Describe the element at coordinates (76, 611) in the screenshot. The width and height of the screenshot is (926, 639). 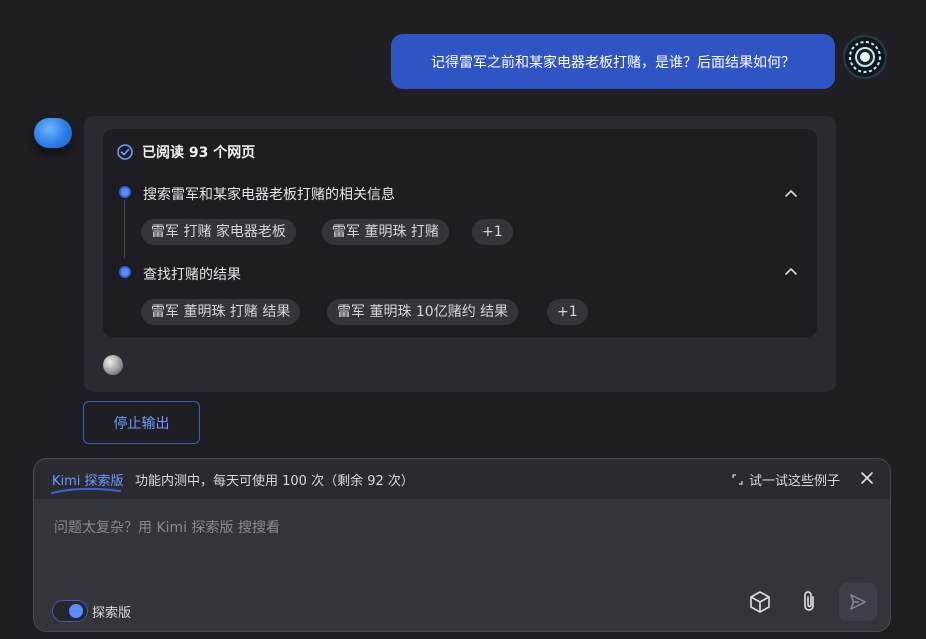
I see `toggle-knob` at that location.